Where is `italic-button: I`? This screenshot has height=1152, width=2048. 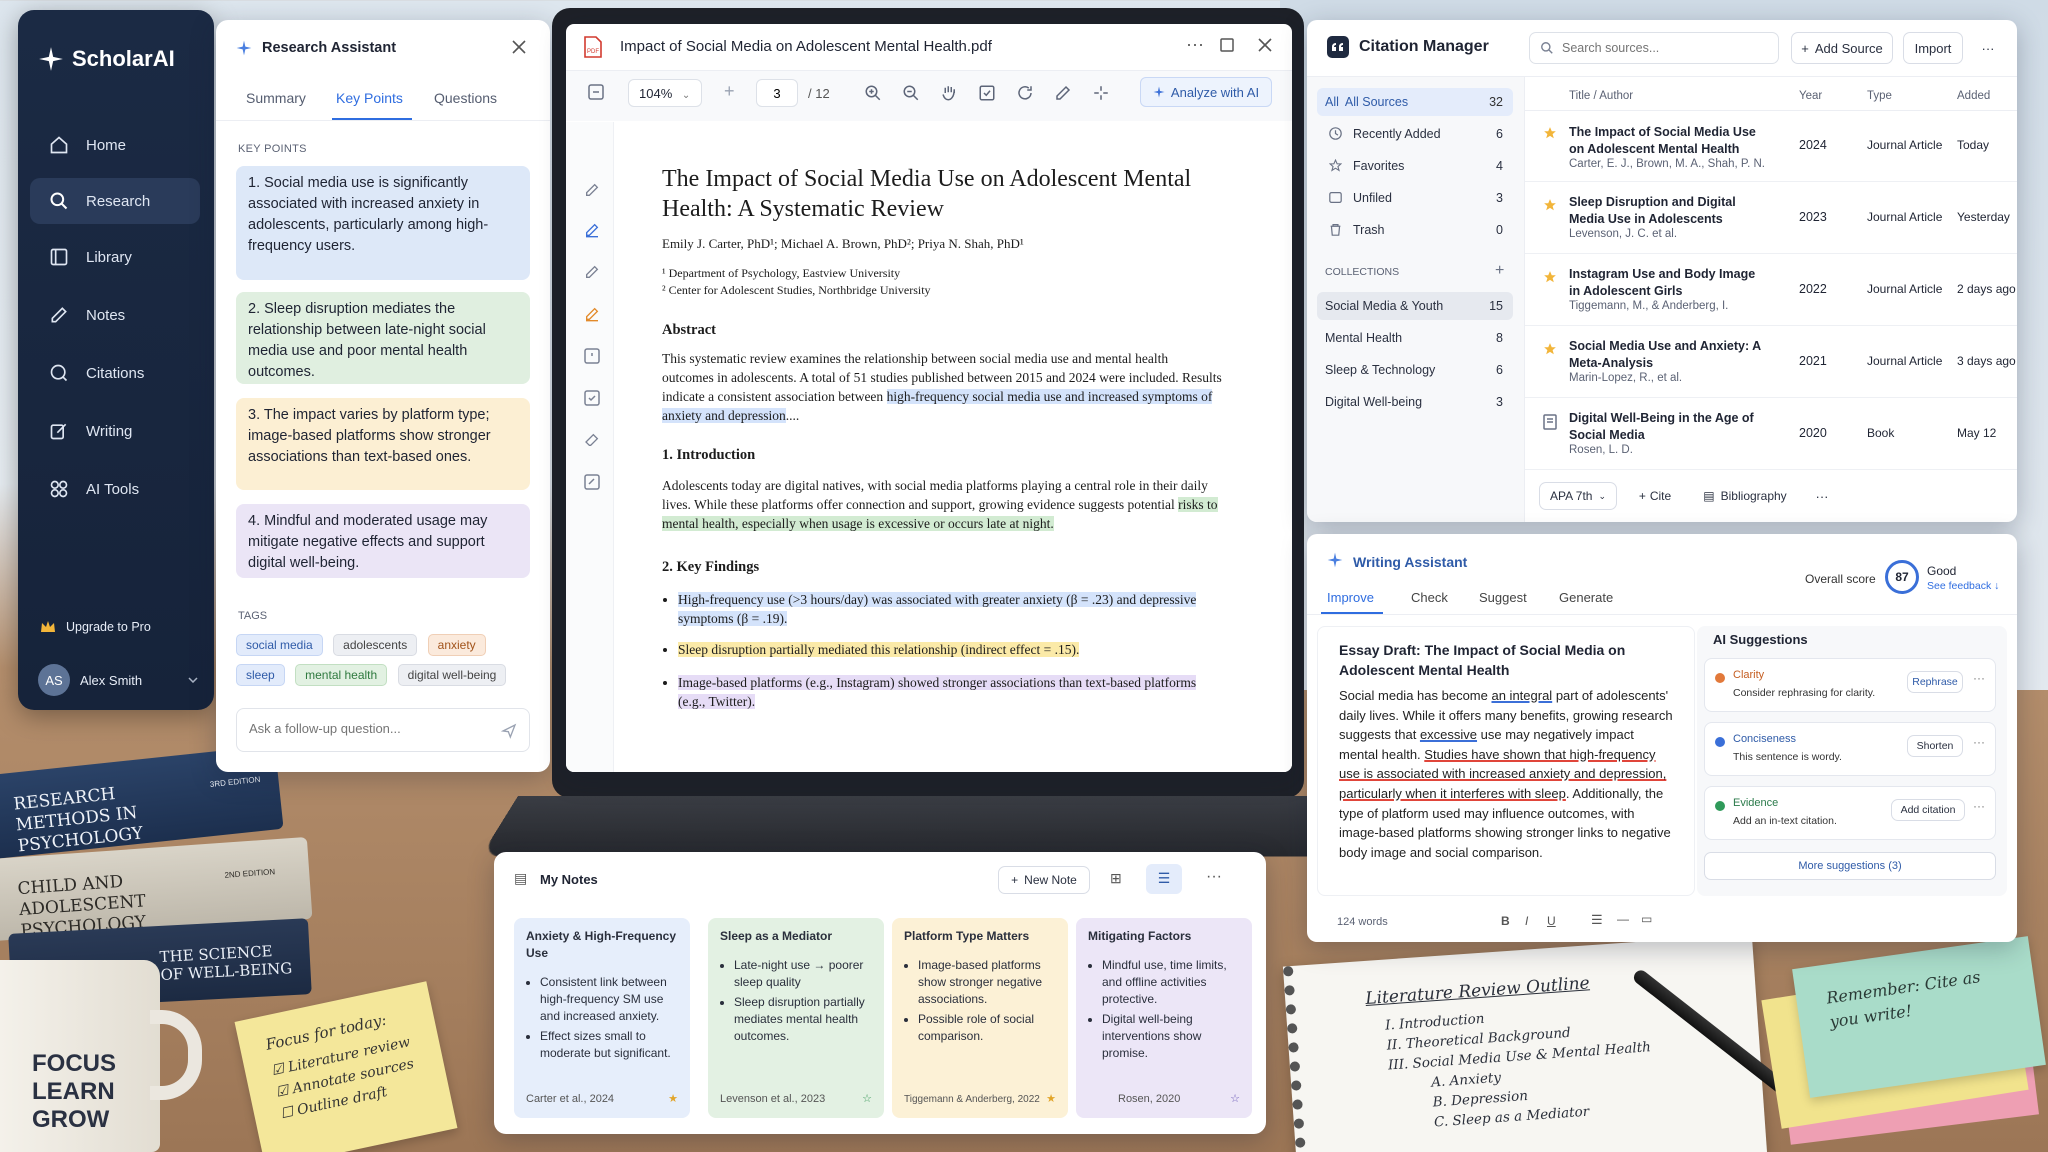
italic-button: I is located at coordinates (1526, 921).